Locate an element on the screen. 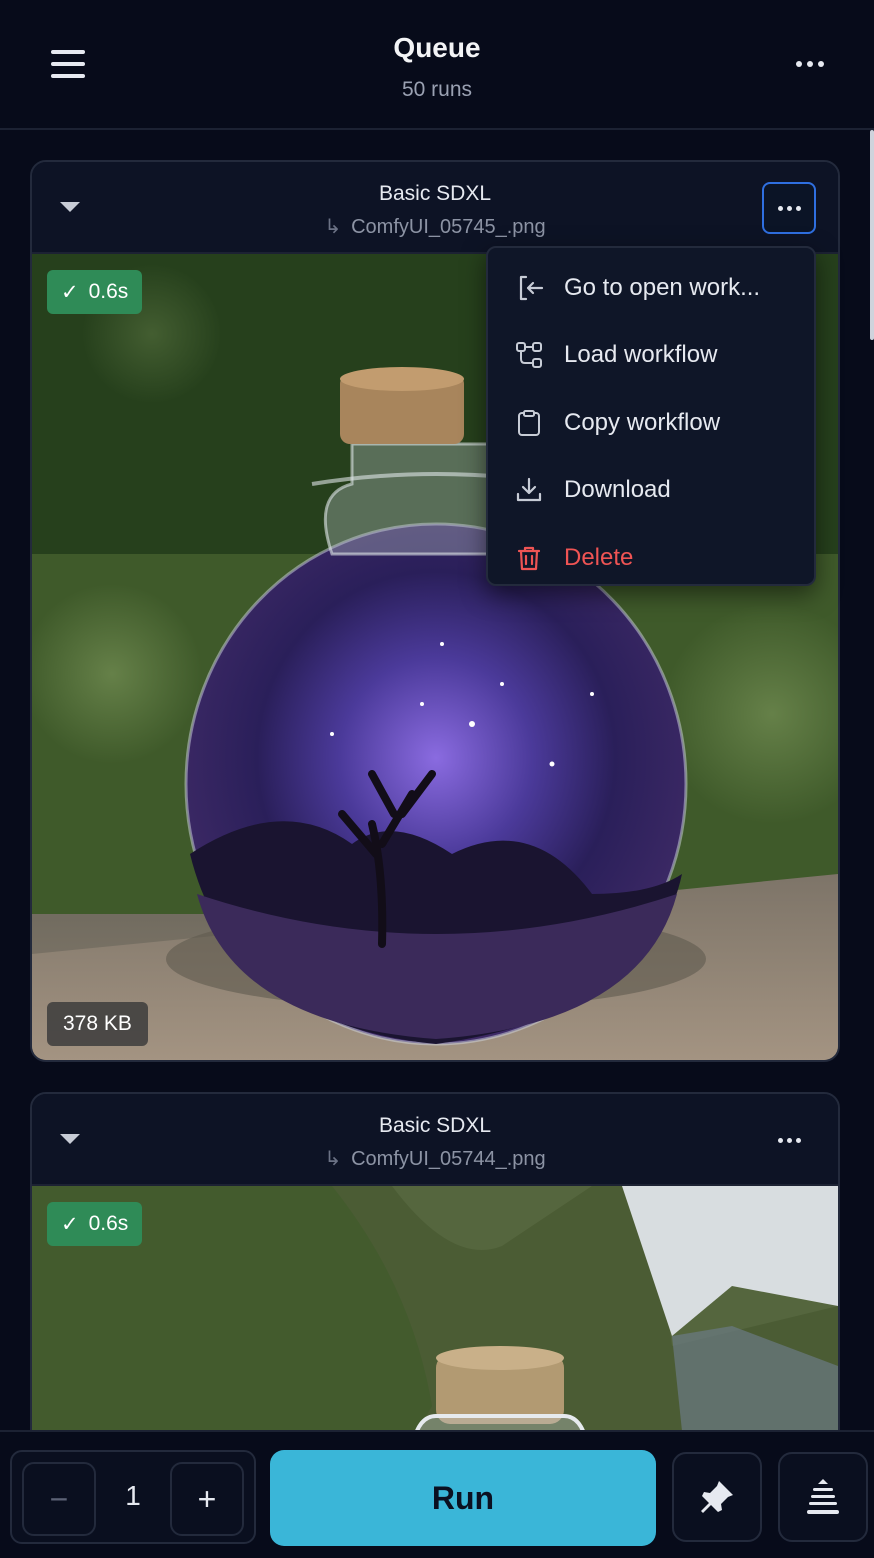  file-size-badge: 378 KB is located at coordinates (97, 1024).